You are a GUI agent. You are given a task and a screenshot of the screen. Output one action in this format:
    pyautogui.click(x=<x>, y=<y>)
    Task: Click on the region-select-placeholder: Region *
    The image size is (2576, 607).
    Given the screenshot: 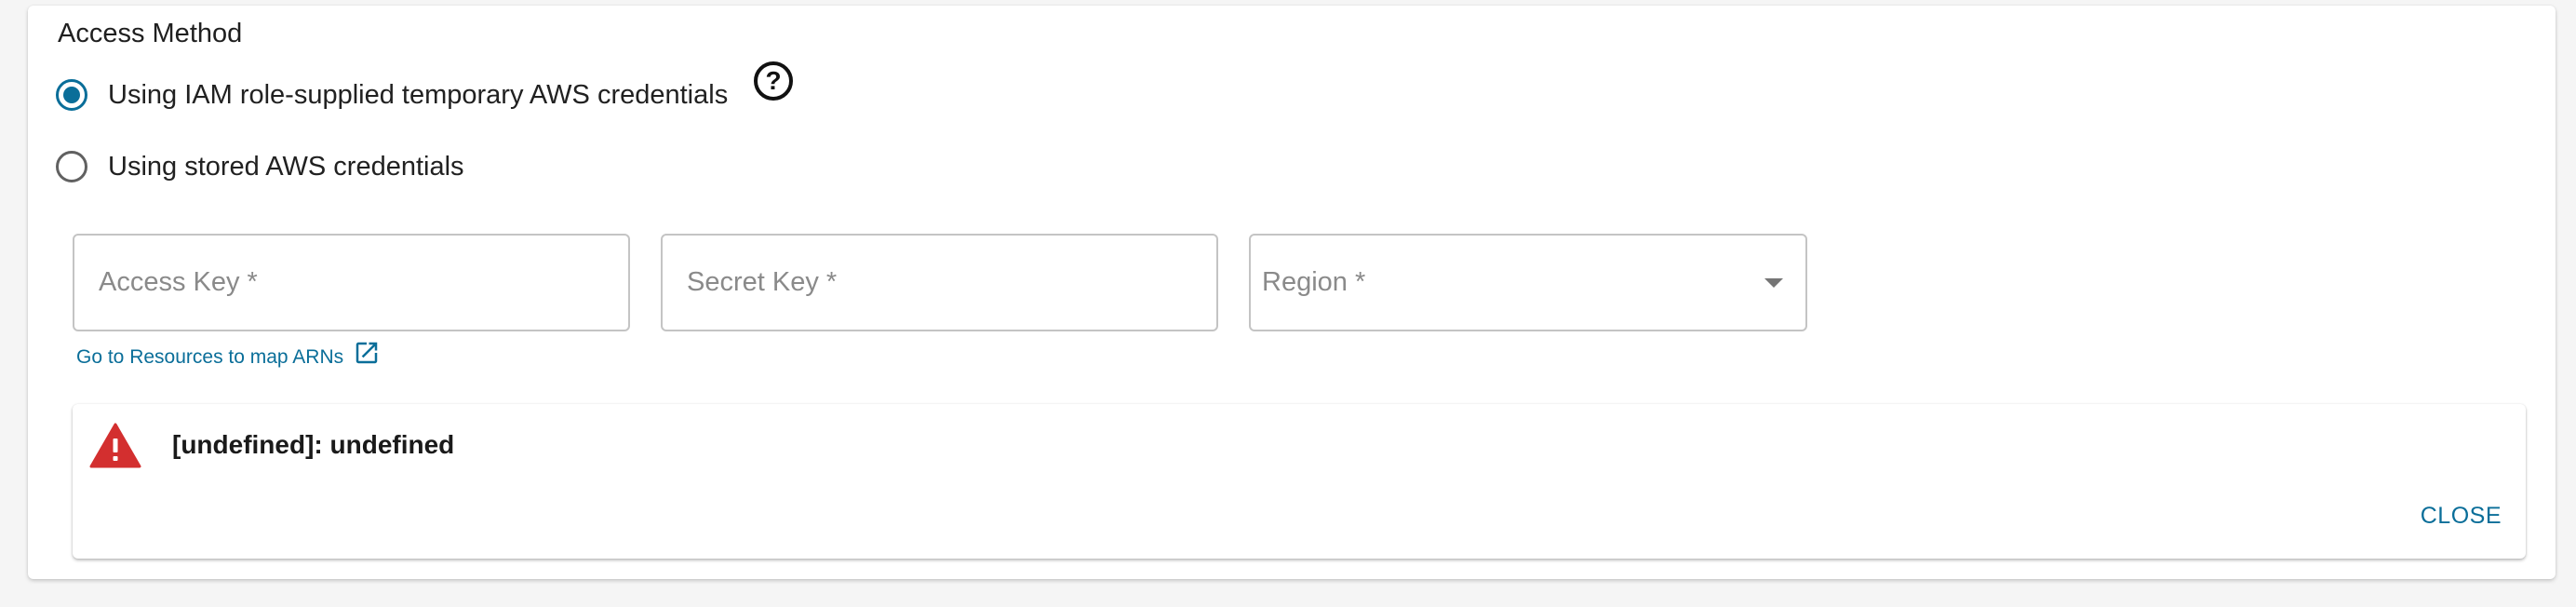 What is the action you would take?
    pyautogui.click(x=1314, y=282)
    